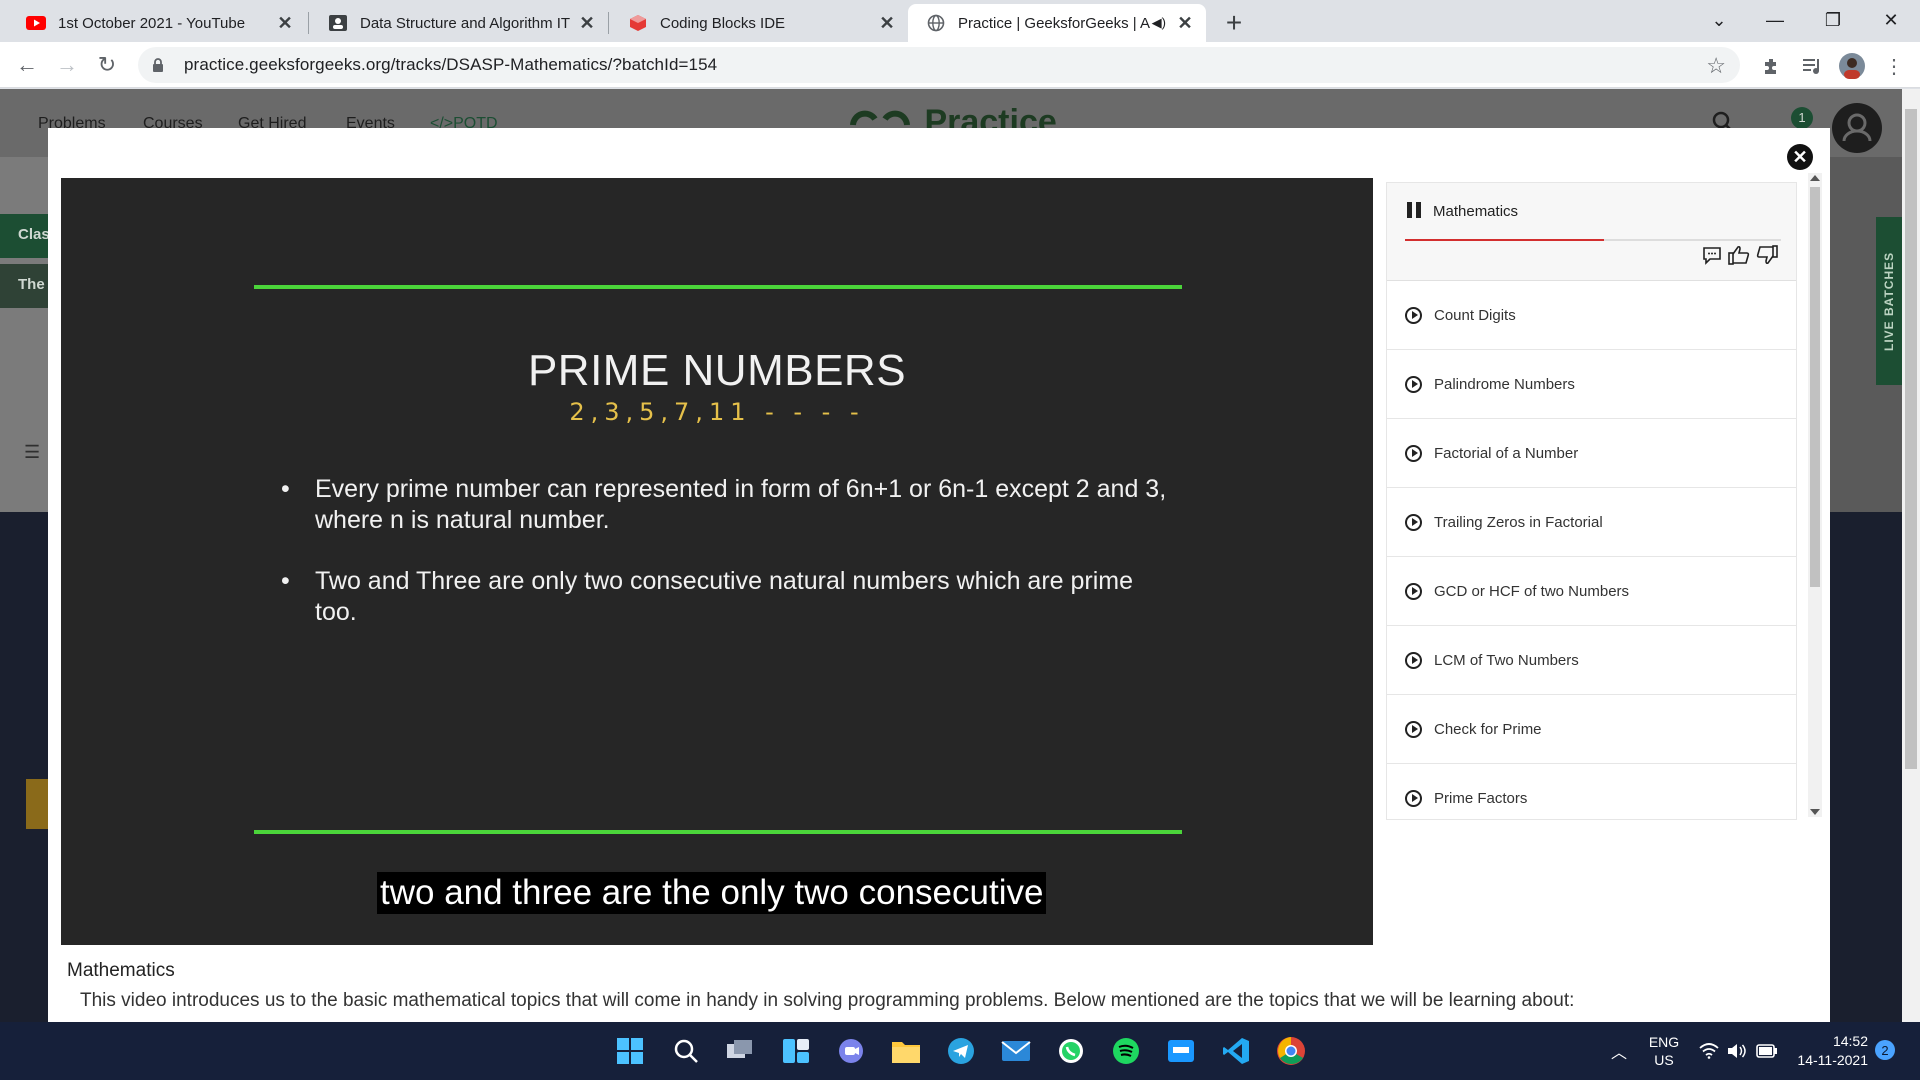  What do you see at coordinates (1739, 258) in the screenshot?
I see `thumbs-up-icon` at bounding box center [1739, 258].